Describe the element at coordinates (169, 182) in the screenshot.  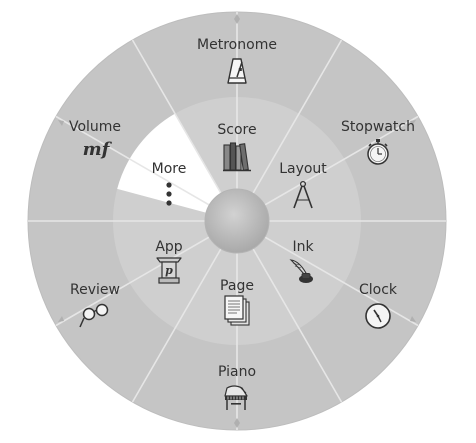
I see `more-button` at that location.